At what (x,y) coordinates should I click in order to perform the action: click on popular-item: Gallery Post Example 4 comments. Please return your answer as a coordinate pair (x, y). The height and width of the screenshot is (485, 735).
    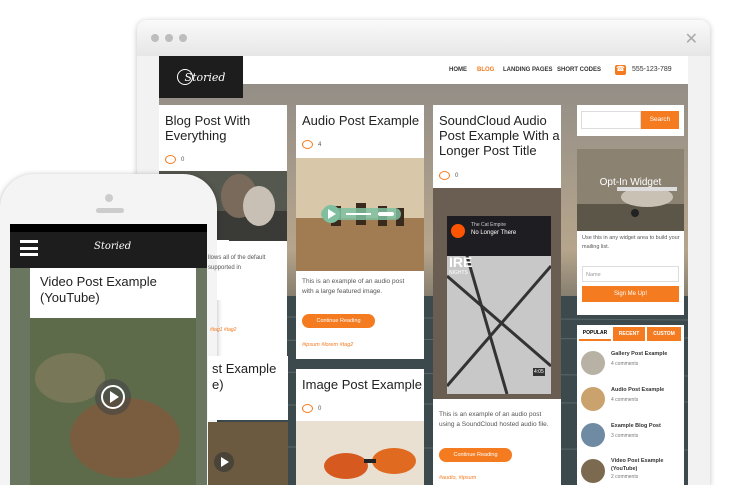
    Looking at the image, I should click on (631, 366).